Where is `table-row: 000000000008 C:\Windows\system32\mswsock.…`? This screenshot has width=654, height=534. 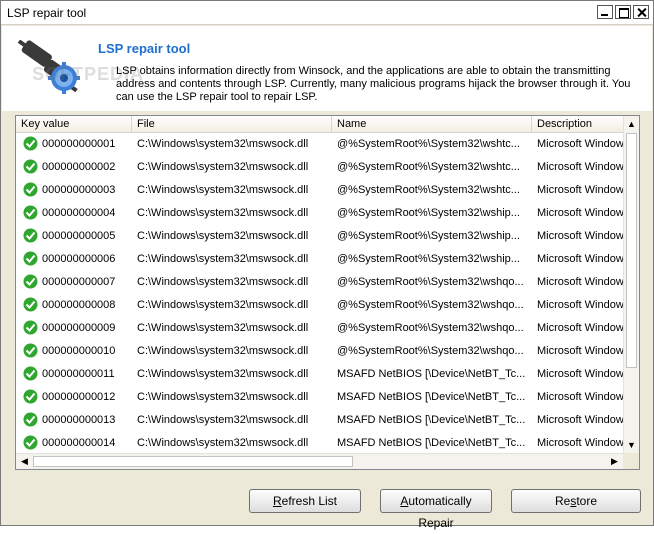
table-row: 000000000008 C:\Windows\system32\mswsock.… is located at coordinates (319, 305).